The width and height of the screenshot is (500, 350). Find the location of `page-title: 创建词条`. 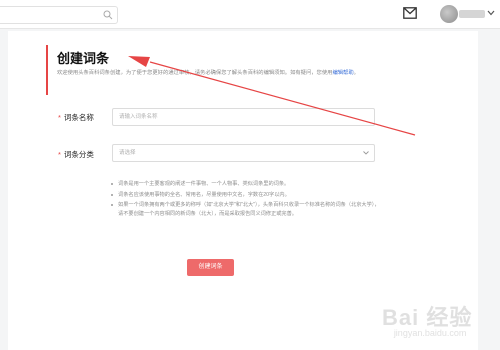

page-title: 创建词条 is located at coordinates (83, 58).